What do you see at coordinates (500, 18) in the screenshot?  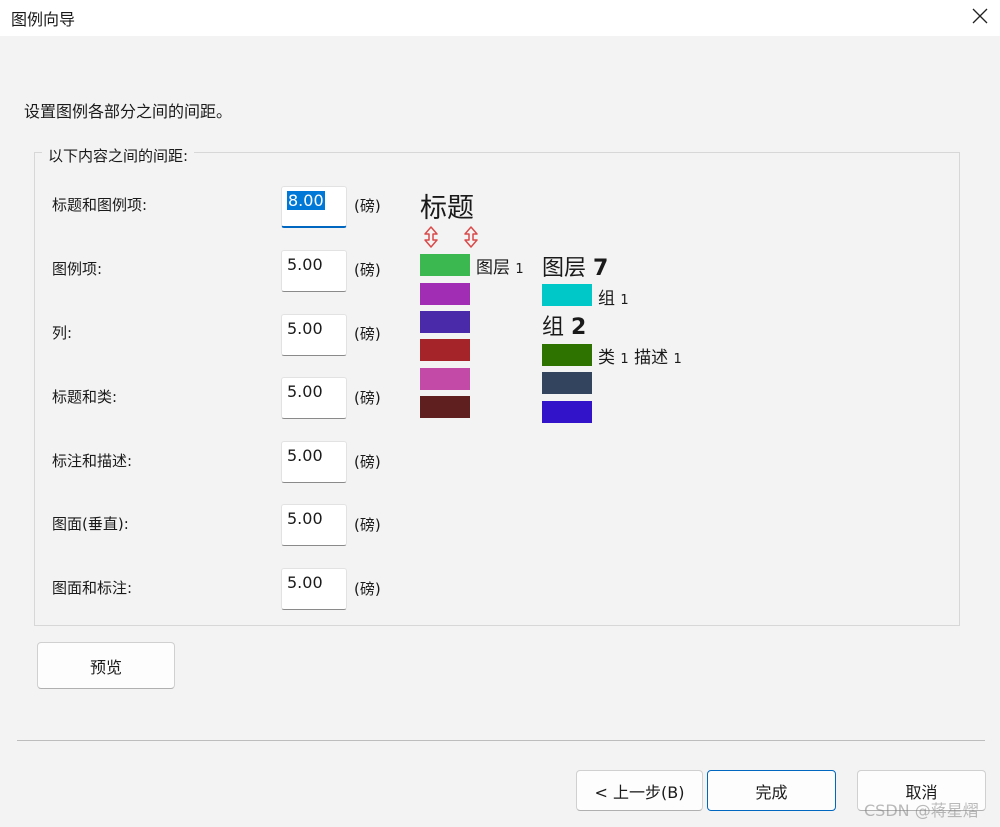 I see `title-bar: 图例向导` at bounding box center [500, 18].